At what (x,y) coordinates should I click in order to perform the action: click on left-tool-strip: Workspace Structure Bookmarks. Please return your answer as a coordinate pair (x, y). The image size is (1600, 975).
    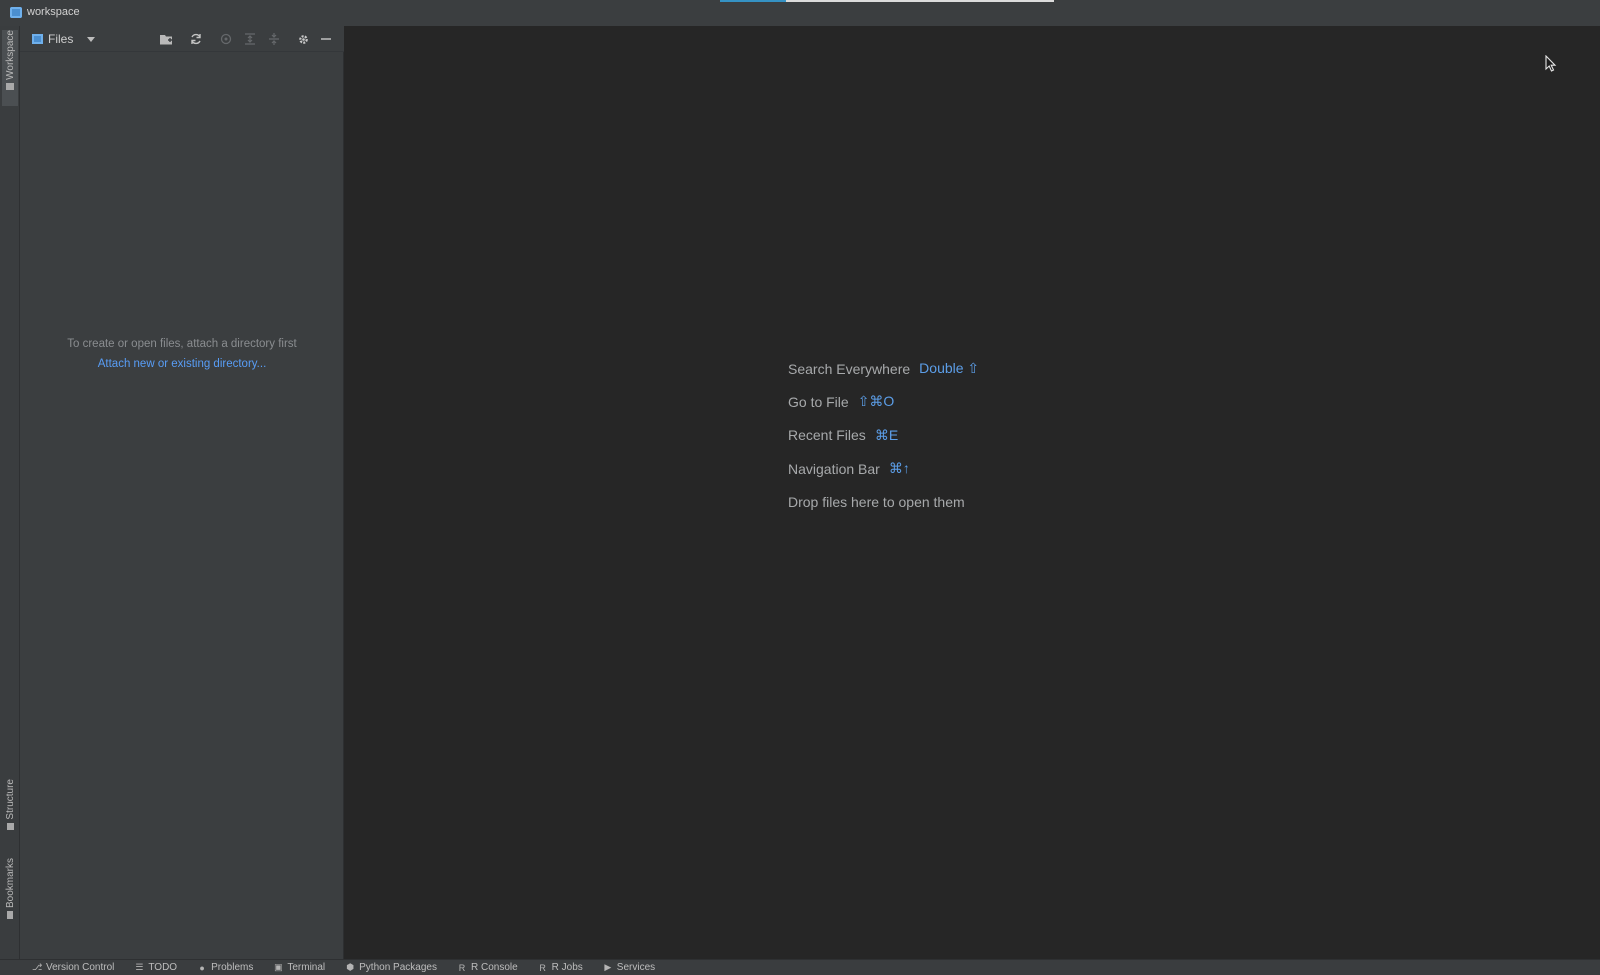
    Looking at the image, I should click on (10, 492).